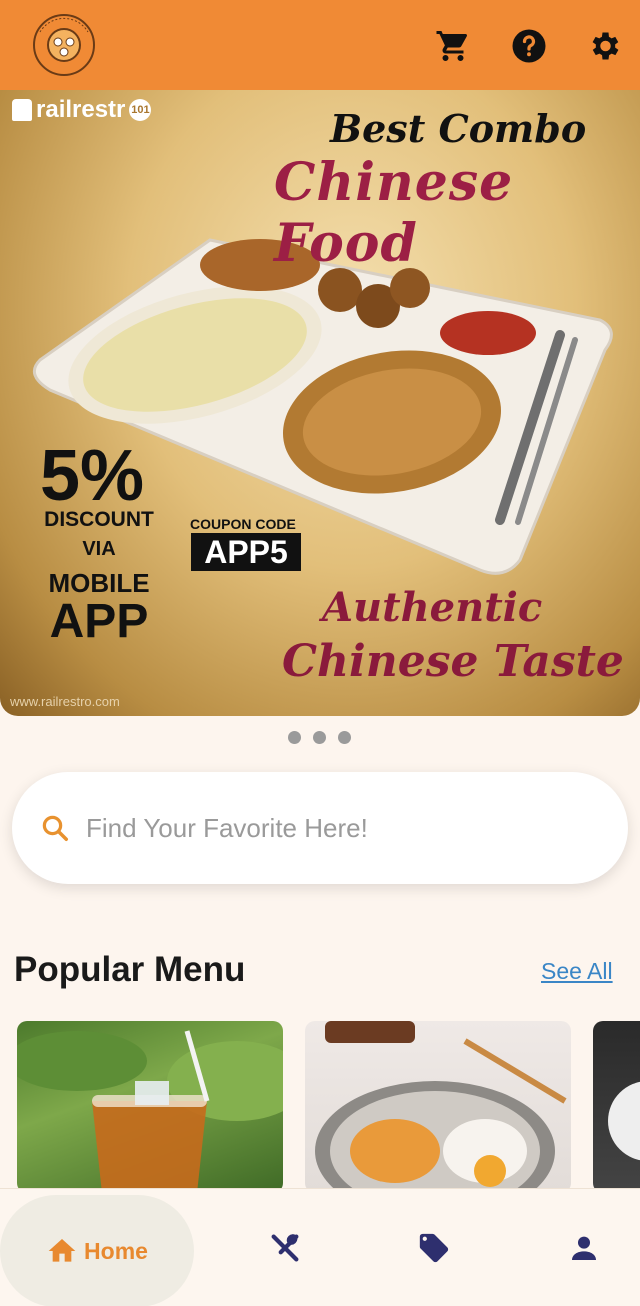  What do you see at coordinates (394, 213) in the screenshot?
I see `banner-headline-2: Chinese Food` at bounding box center [394, 213].